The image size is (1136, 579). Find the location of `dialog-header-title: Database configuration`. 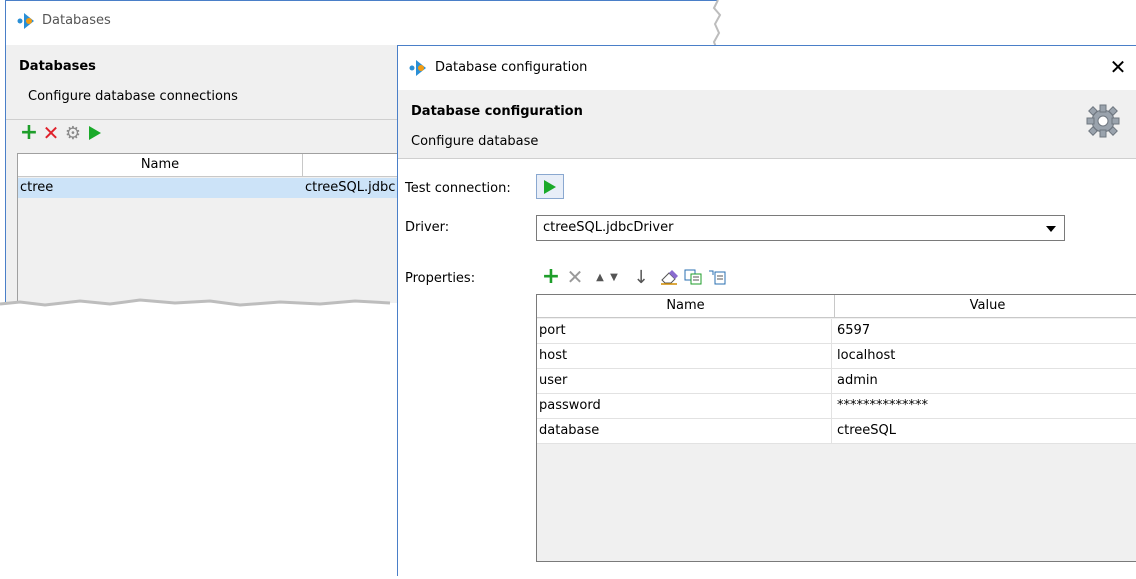

dialog-header-title: Database configuration is located at coordinates (497, 111).